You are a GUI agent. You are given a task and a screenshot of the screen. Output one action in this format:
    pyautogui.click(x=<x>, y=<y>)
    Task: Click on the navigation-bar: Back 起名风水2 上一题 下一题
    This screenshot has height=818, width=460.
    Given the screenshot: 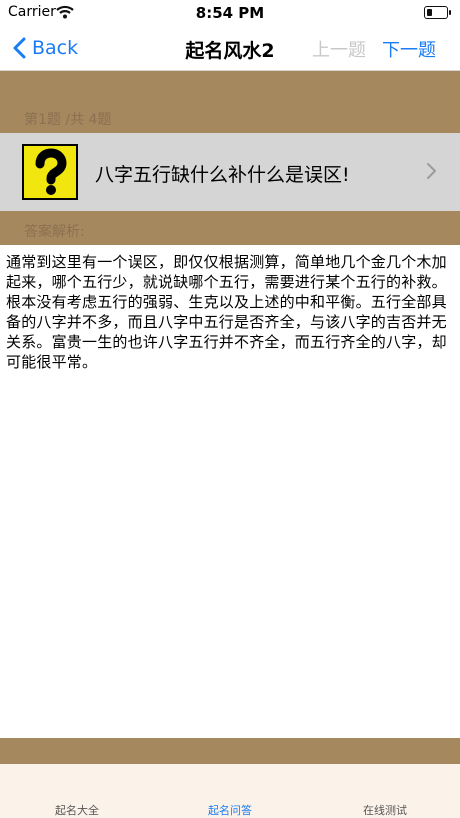 What is the action you would take?
    pyautogui.click(x=230, y=48)
    